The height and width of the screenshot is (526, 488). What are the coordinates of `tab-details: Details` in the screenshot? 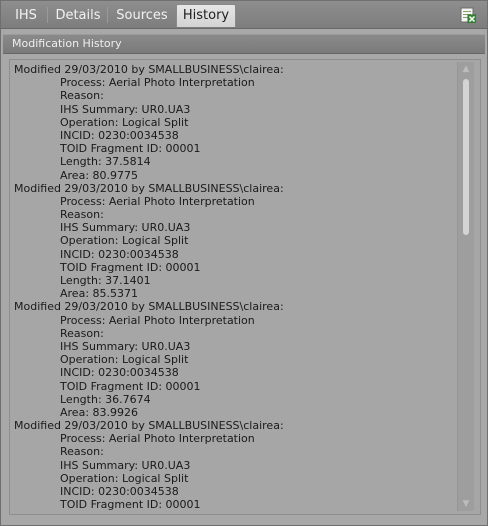 It's located at (78, 15).